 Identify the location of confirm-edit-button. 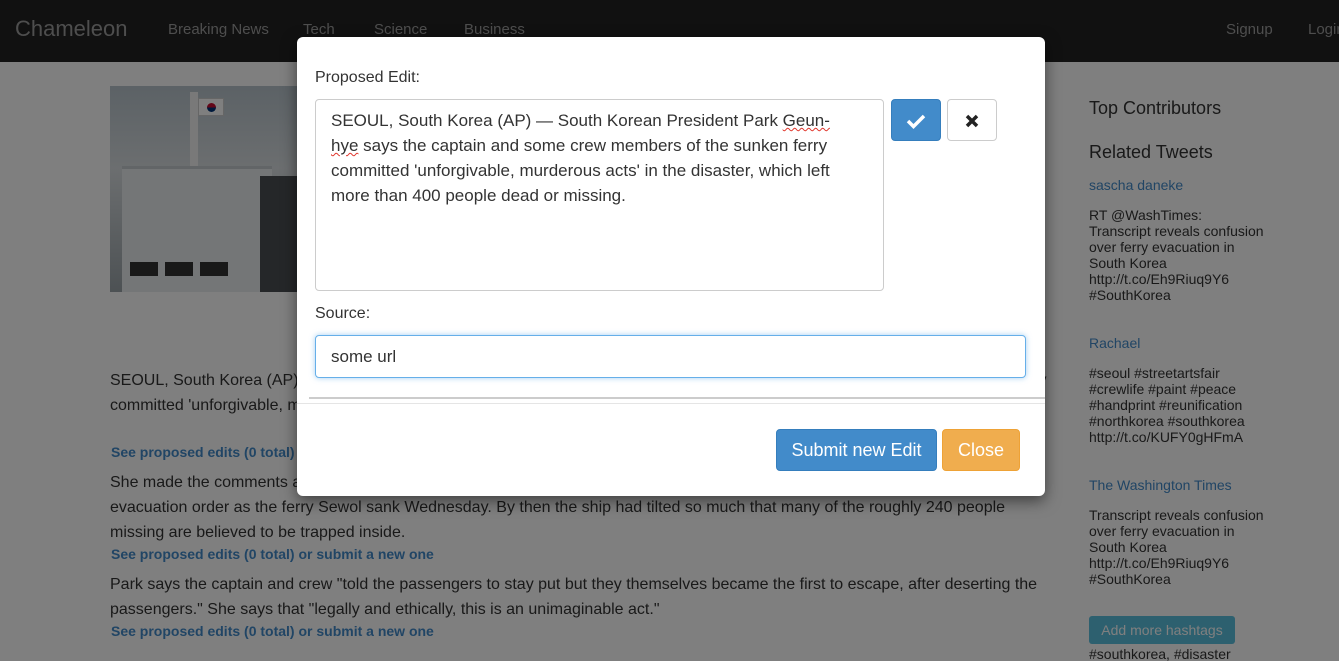
(916, 120).